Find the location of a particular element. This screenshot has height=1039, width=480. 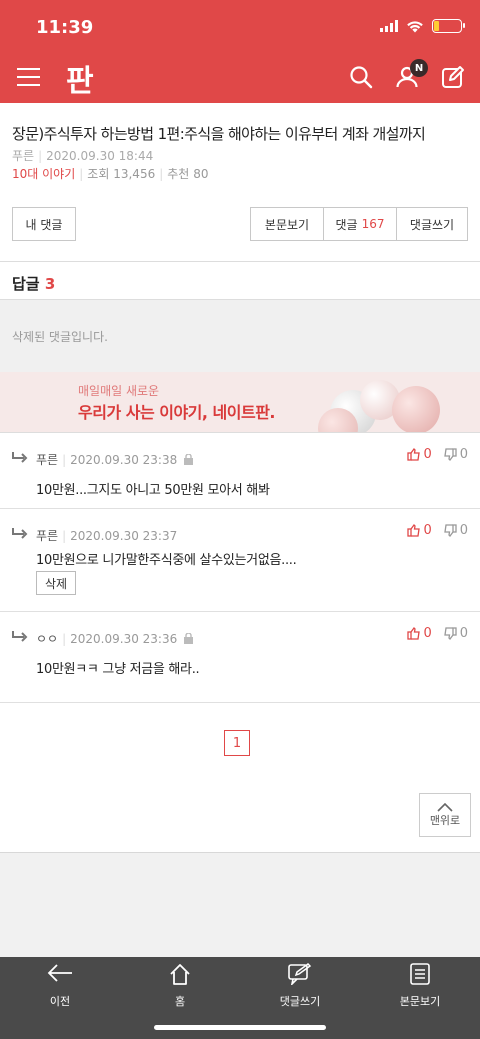

chevron-up-icon is located at coordinates (445, 807).